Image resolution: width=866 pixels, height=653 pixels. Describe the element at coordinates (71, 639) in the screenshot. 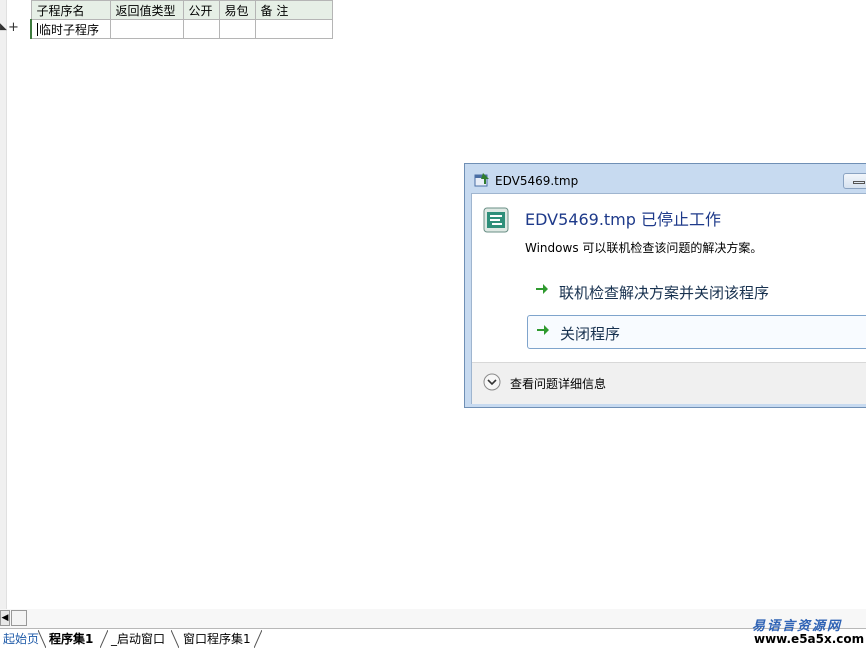

I see `tab-program-set-1: 程序集1` at that location.